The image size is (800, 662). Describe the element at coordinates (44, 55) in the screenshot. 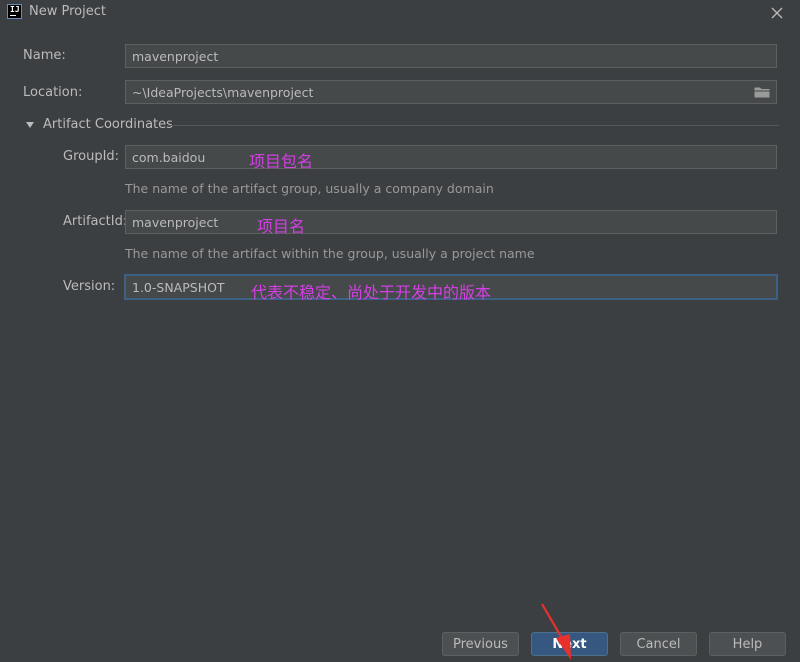

I see `name-label: Name:` at that location.